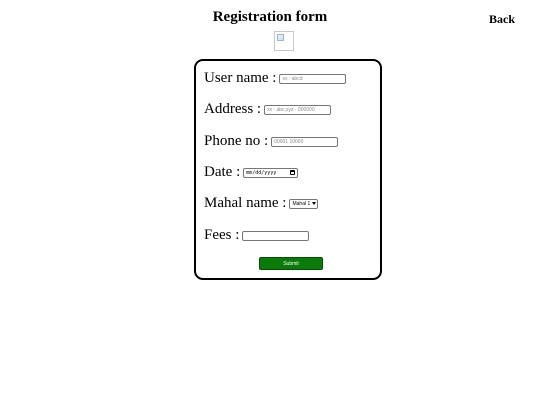  I want to click on date-row: Date : mm/dd/yyyy, so click(251, 172).